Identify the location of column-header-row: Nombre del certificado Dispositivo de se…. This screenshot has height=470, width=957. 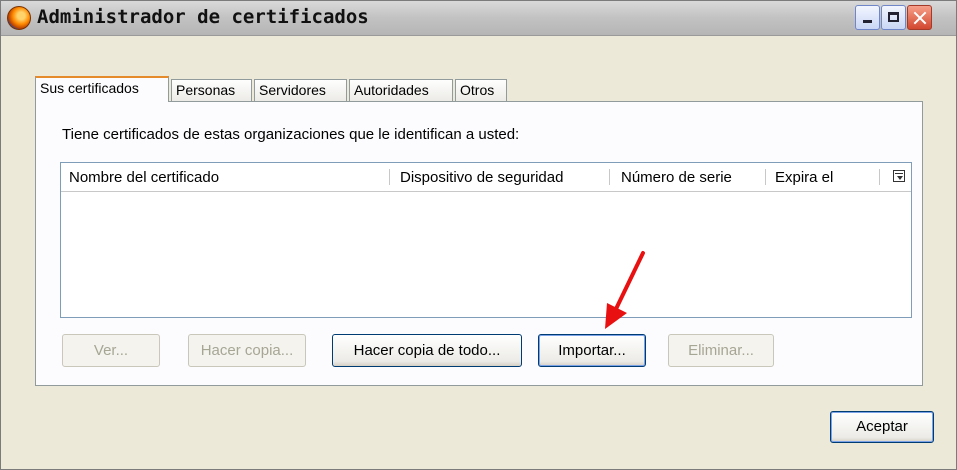
(486, 177).